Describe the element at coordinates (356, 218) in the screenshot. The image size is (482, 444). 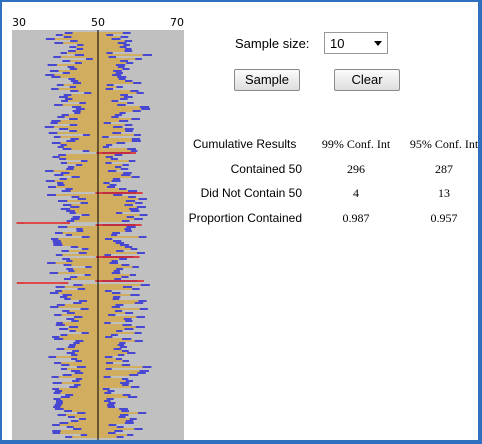
I see `row-proportion-99: 0.987` at that location.